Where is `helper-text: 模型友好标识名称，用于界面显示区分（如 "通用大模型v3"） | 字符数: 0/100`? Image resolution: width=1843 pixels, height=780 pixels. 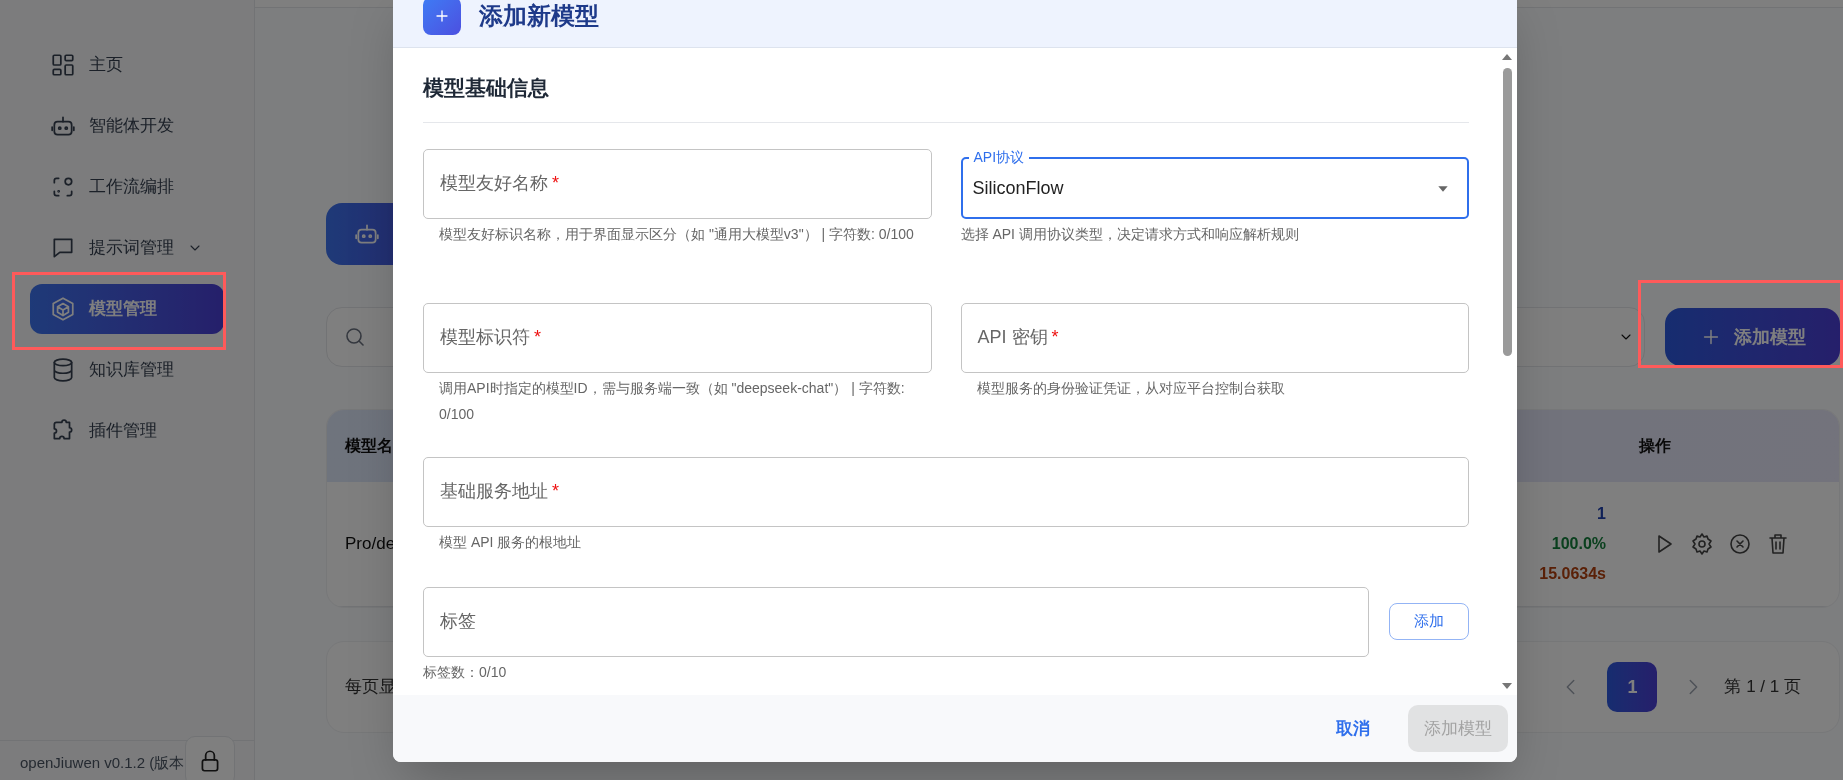
helper-text: 模型友好标识名称，用于界面显示区分（如 "通用大模型v3"） | 字符数: 0/100 is located at coordinates (676, 234).